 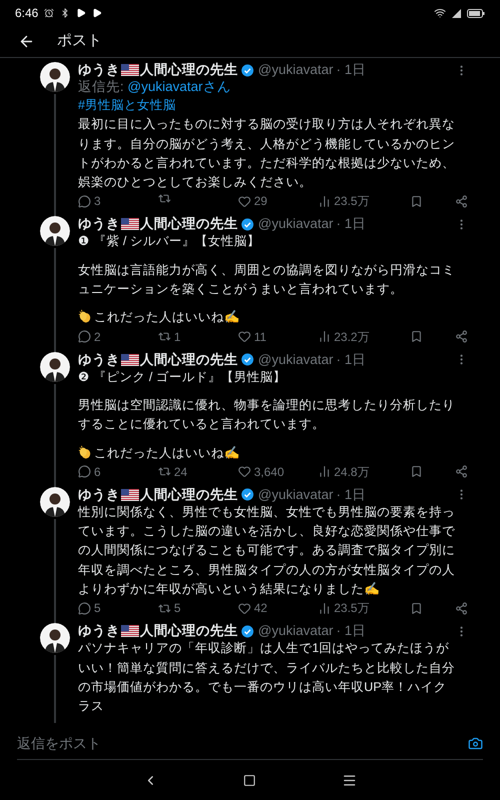 I want to click on views-button: 23.2万, so click(x=344, y=337).